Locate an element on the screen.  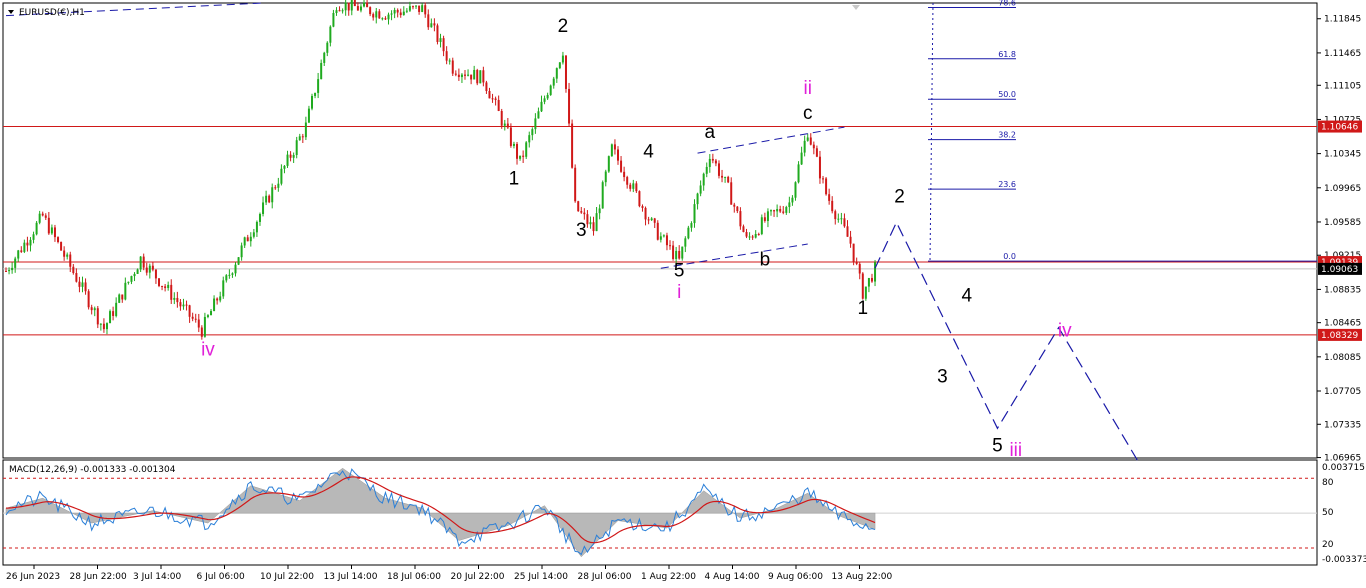
price-tick-label: 1.09965 is located at coordinates (1342, 189).